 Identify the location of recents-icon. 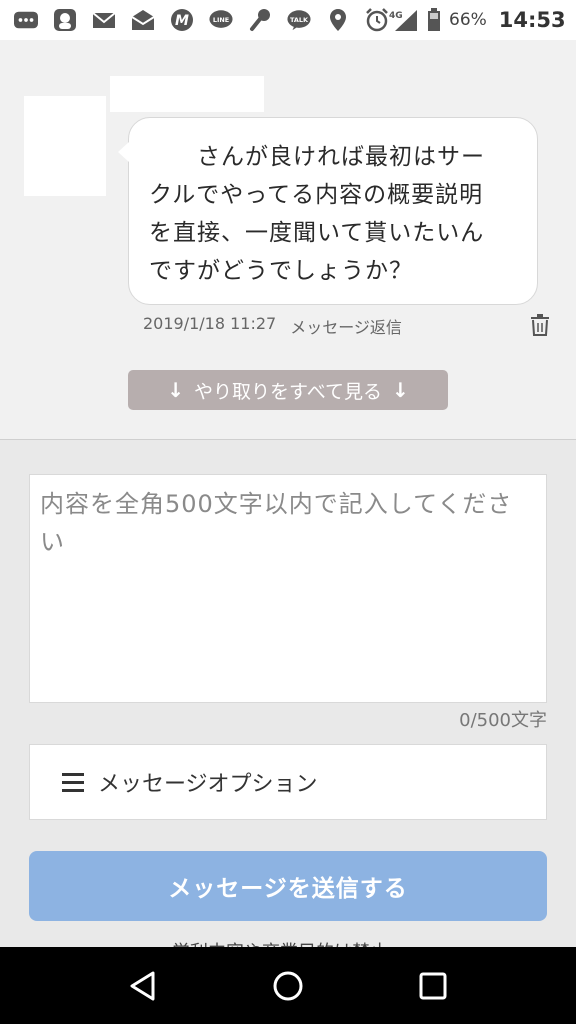
(433, 986).